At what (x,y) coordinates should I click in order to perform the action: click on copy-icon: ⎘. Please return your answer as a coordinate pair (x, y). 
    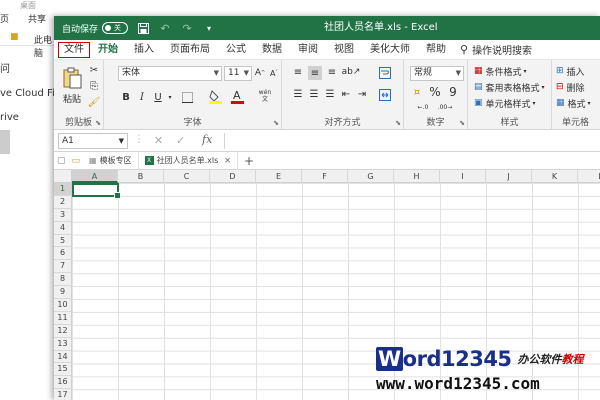
    Looking at the image, I should click on (94, 86).